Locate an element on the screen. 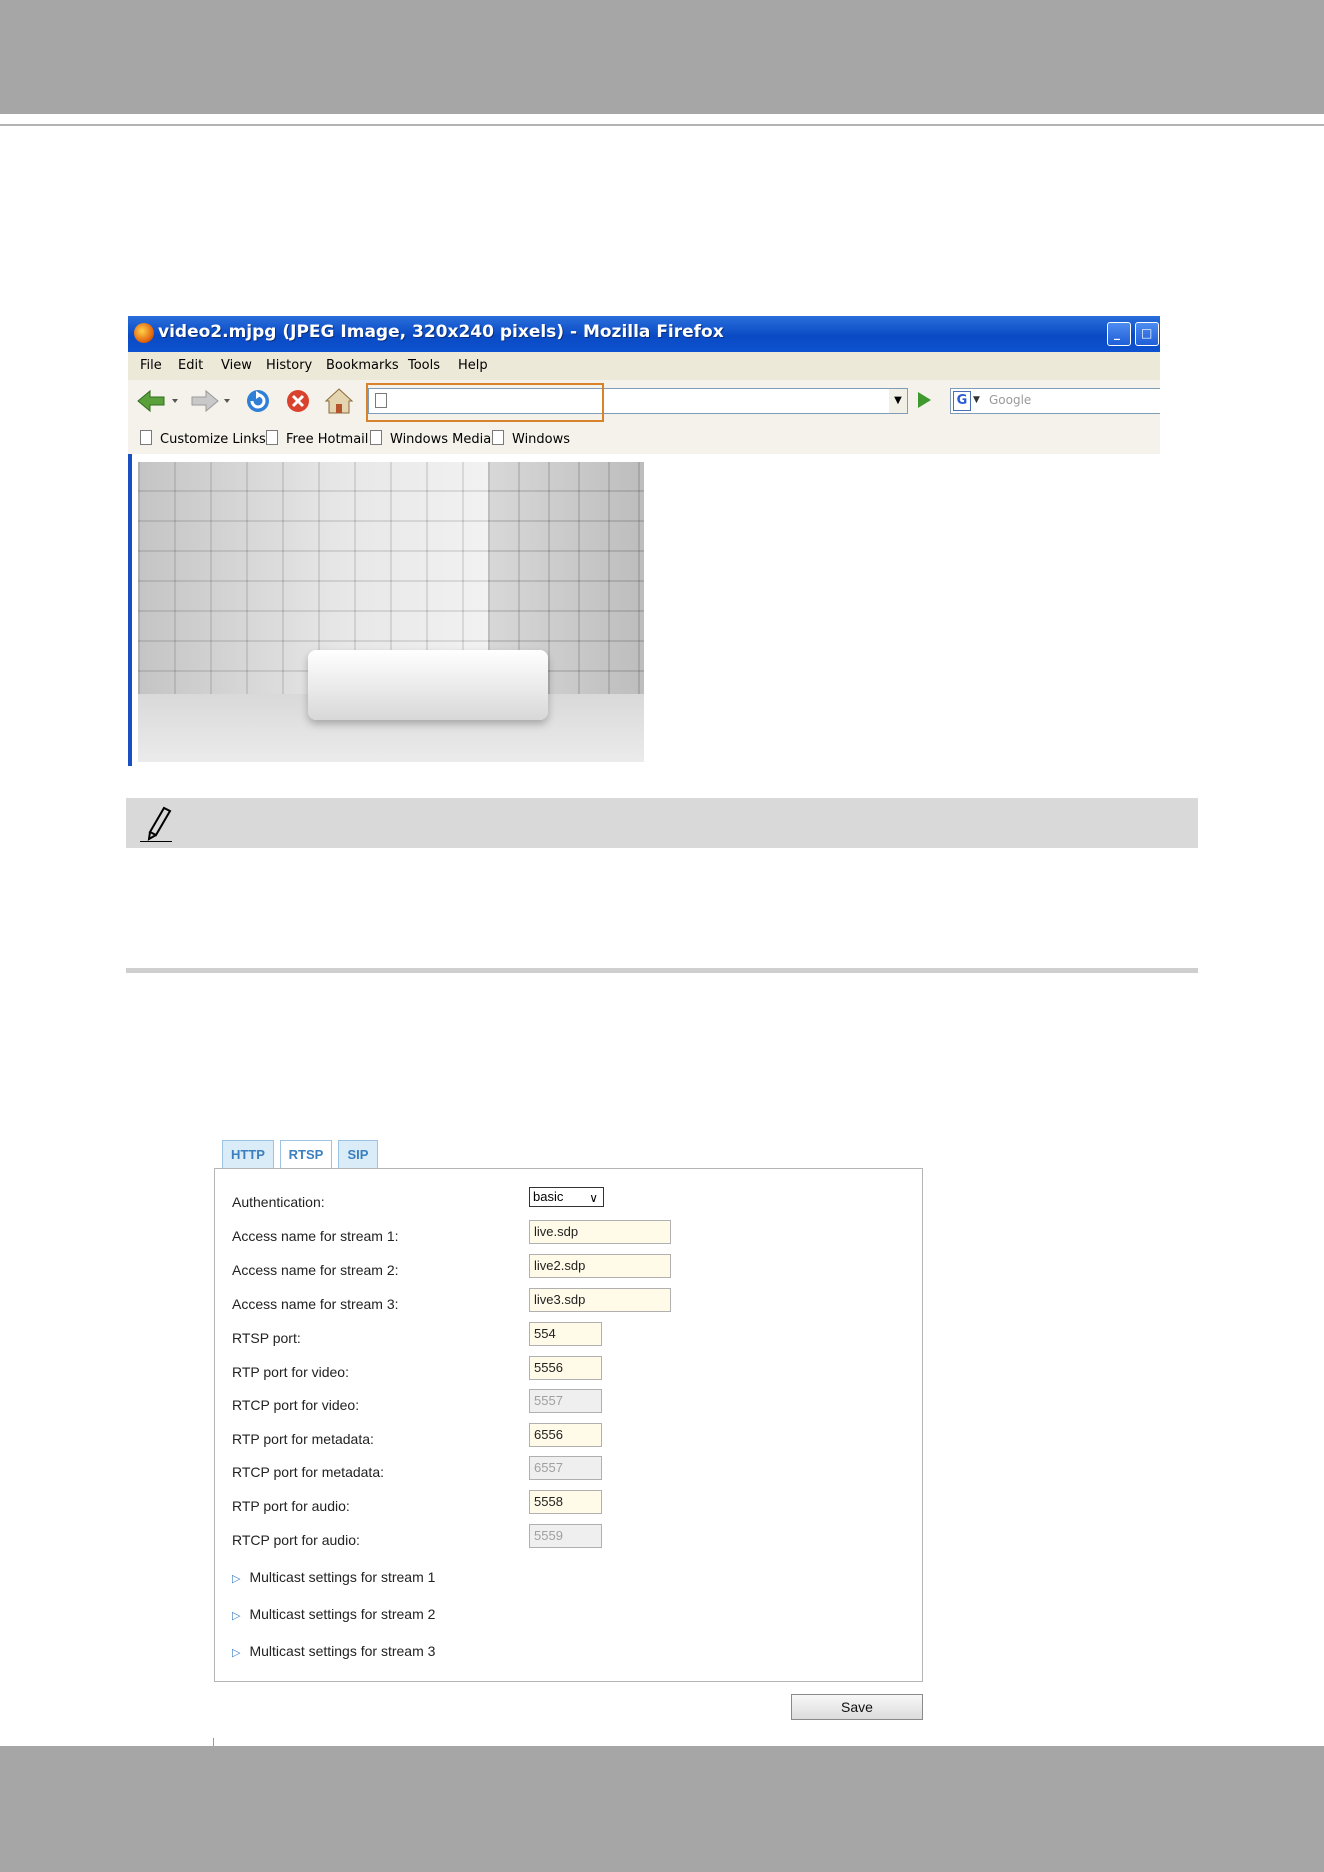 This screenshot has width=1324, height=1872. bookmark-label: Customize Links is located at coordinates (213, 439).